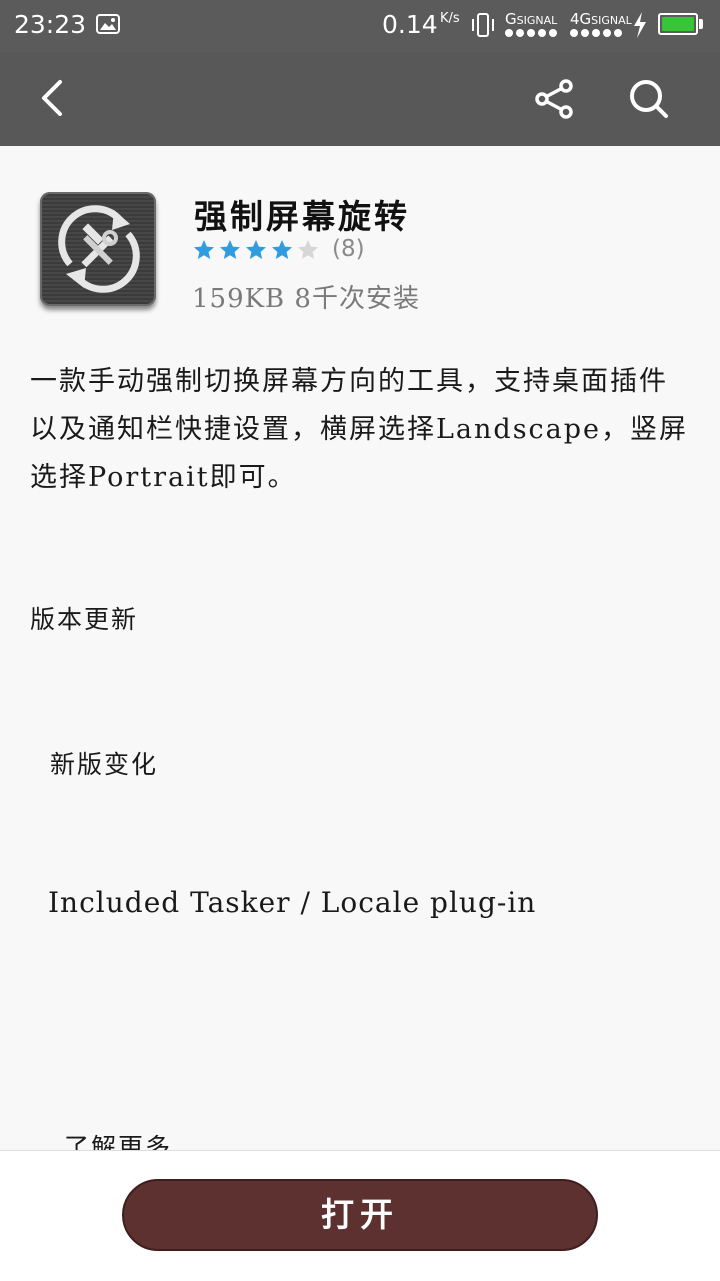 The width and height of the screenshot is (720, 1281). I want to click on rating-count: (8), so click(348, 249).